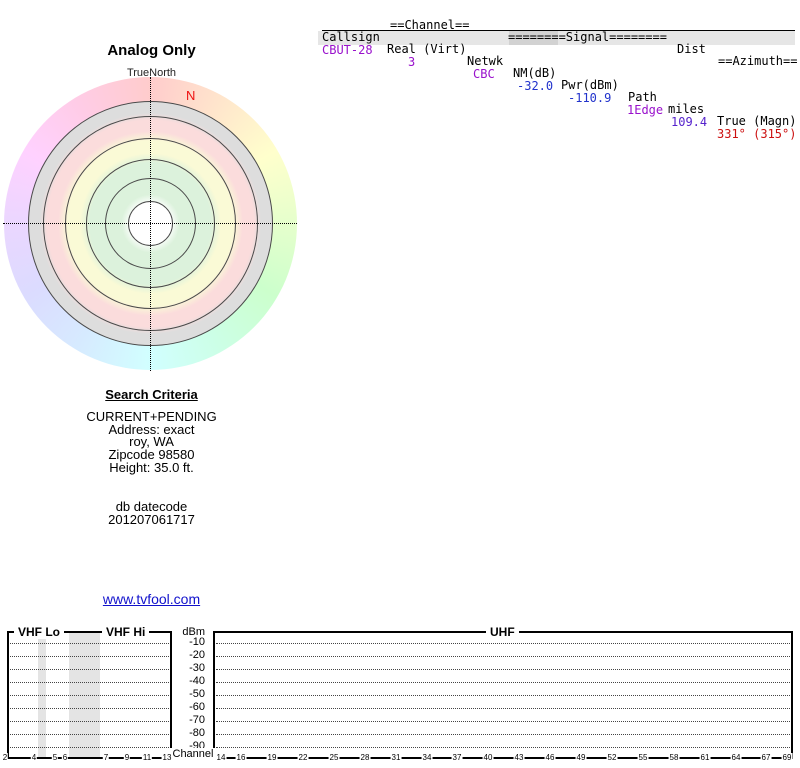  I want to click on channel-tick: 16, so click(241, 757).